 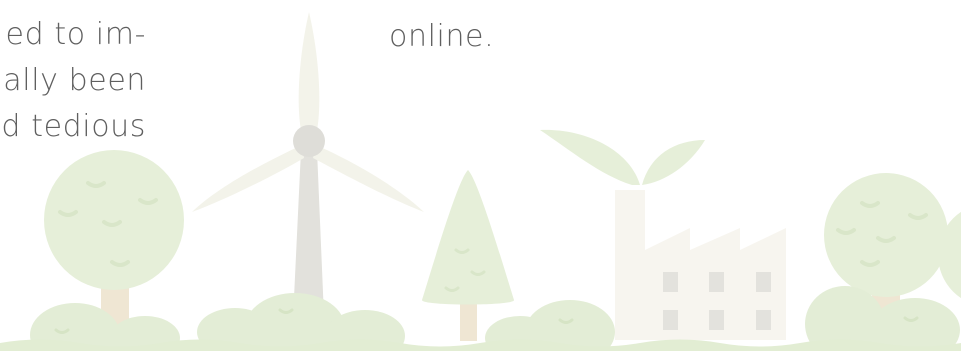 What do you see at coordinates (468, 255) in the screenshot?
I see `pine-tree-icon` at bounding box center [468, 255].